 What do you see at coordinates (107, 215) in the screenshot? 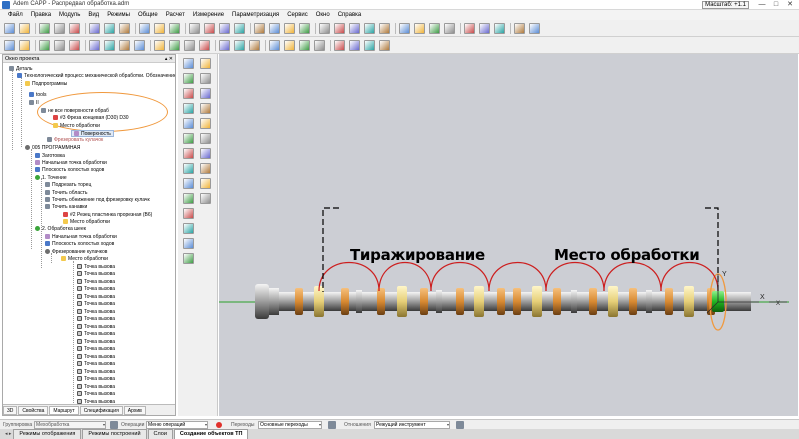
I see `tree-item: #2 Резец пластинка прорезная (B6)` at bounding box center [107, 215].